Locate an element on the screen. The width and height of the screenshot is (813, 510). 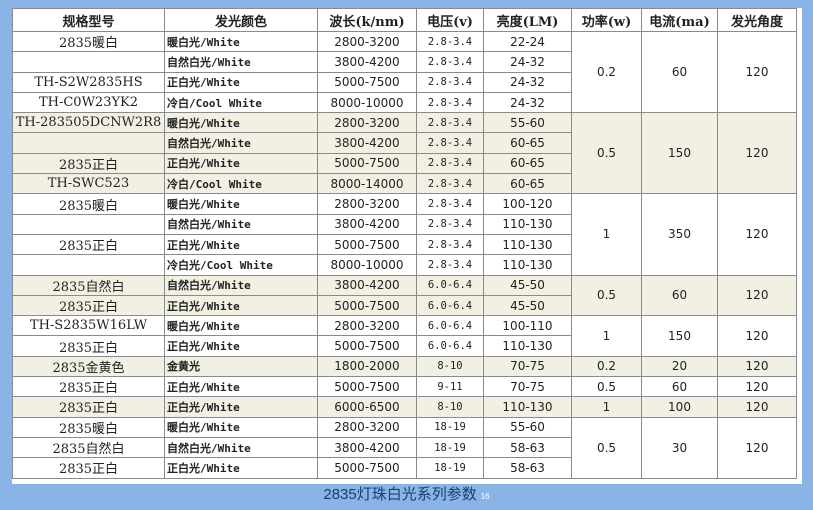
page-number: 16 is located at coordinates (485, 496).